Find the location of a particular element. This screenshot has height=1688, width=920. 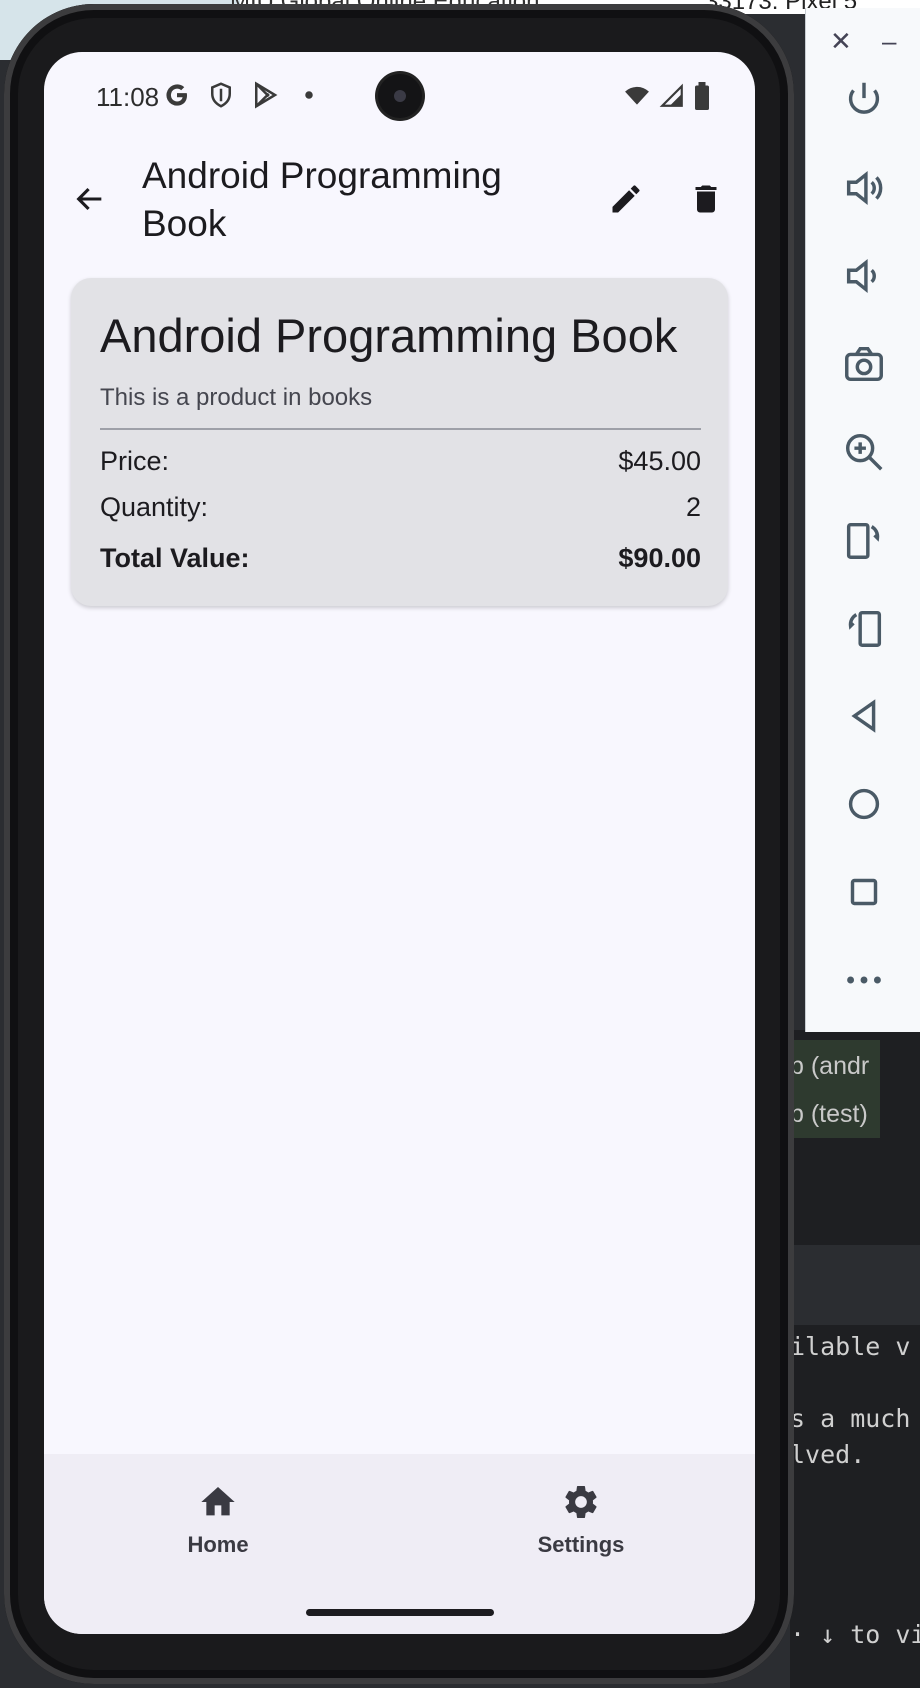

top-app-bar: Android Programming Book is located at coordinates (399, 217).